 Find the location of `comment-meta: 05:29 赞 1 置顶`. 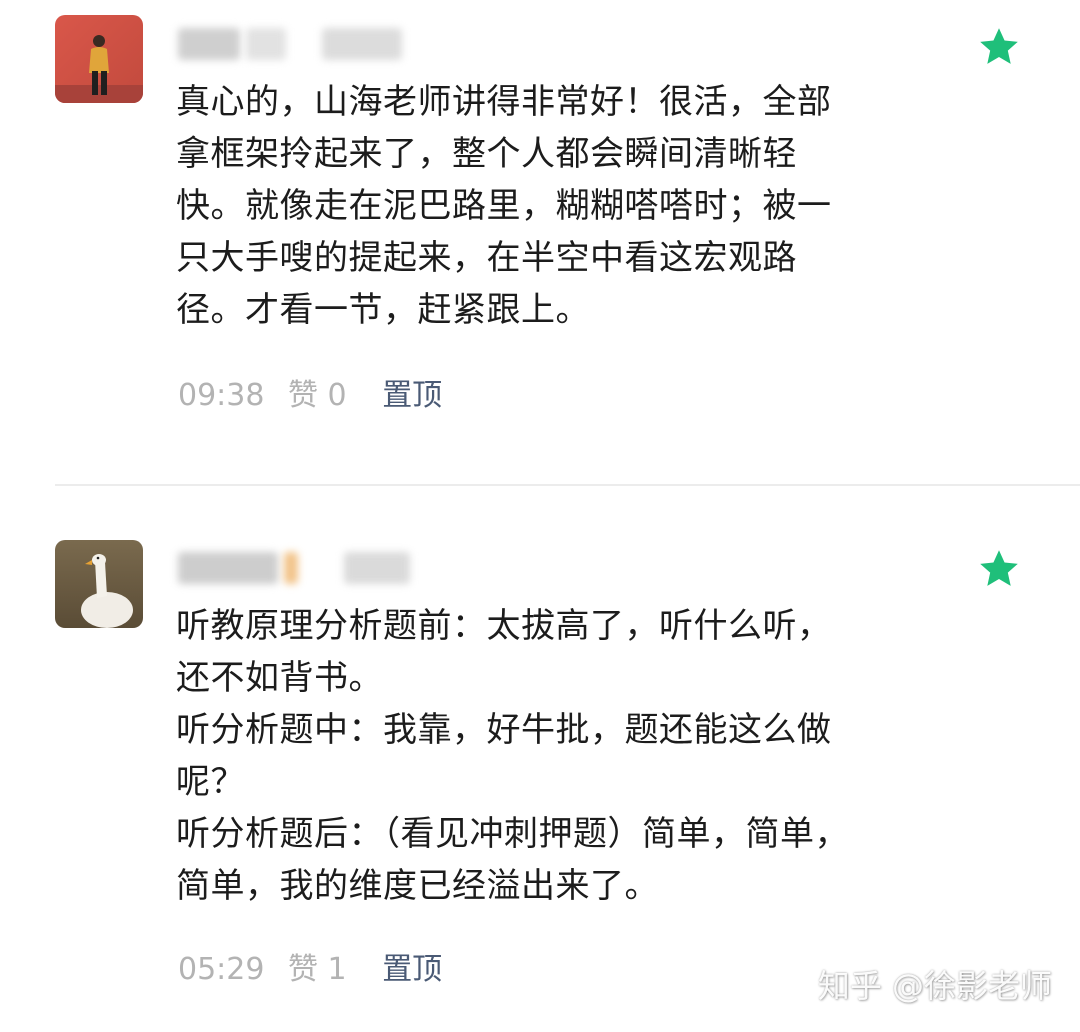

comment-meta: 05:29 赞 1 置顶 is located at coordinates (310, 970).